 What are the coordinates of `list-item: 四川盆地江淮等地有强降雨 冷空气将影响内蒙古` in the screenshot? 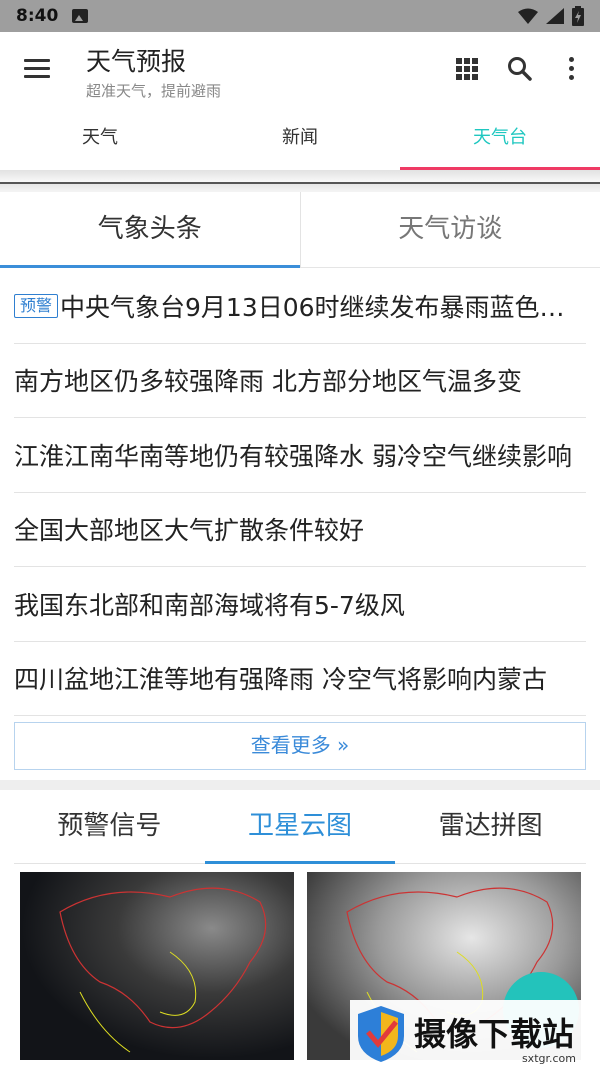 It's located at (300, 679).